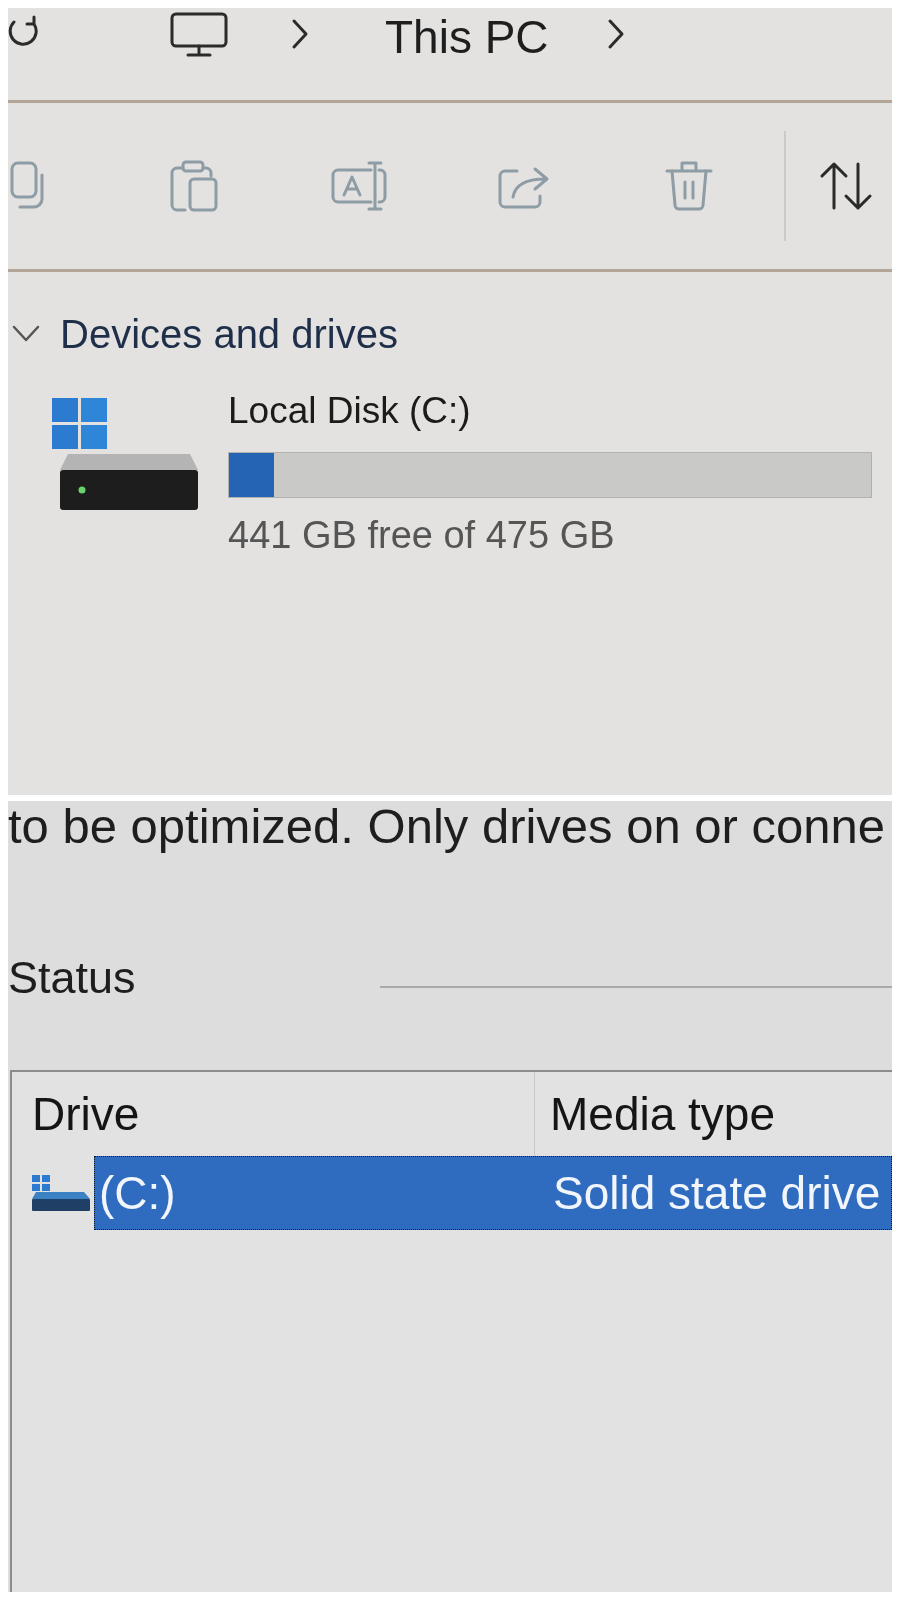 The height and width of the screenshot is (1600, 900). What do you see at coordinates (300, 34) in the screenshot?
I see `chevron-right-icon` at bounding box center [300, 34].